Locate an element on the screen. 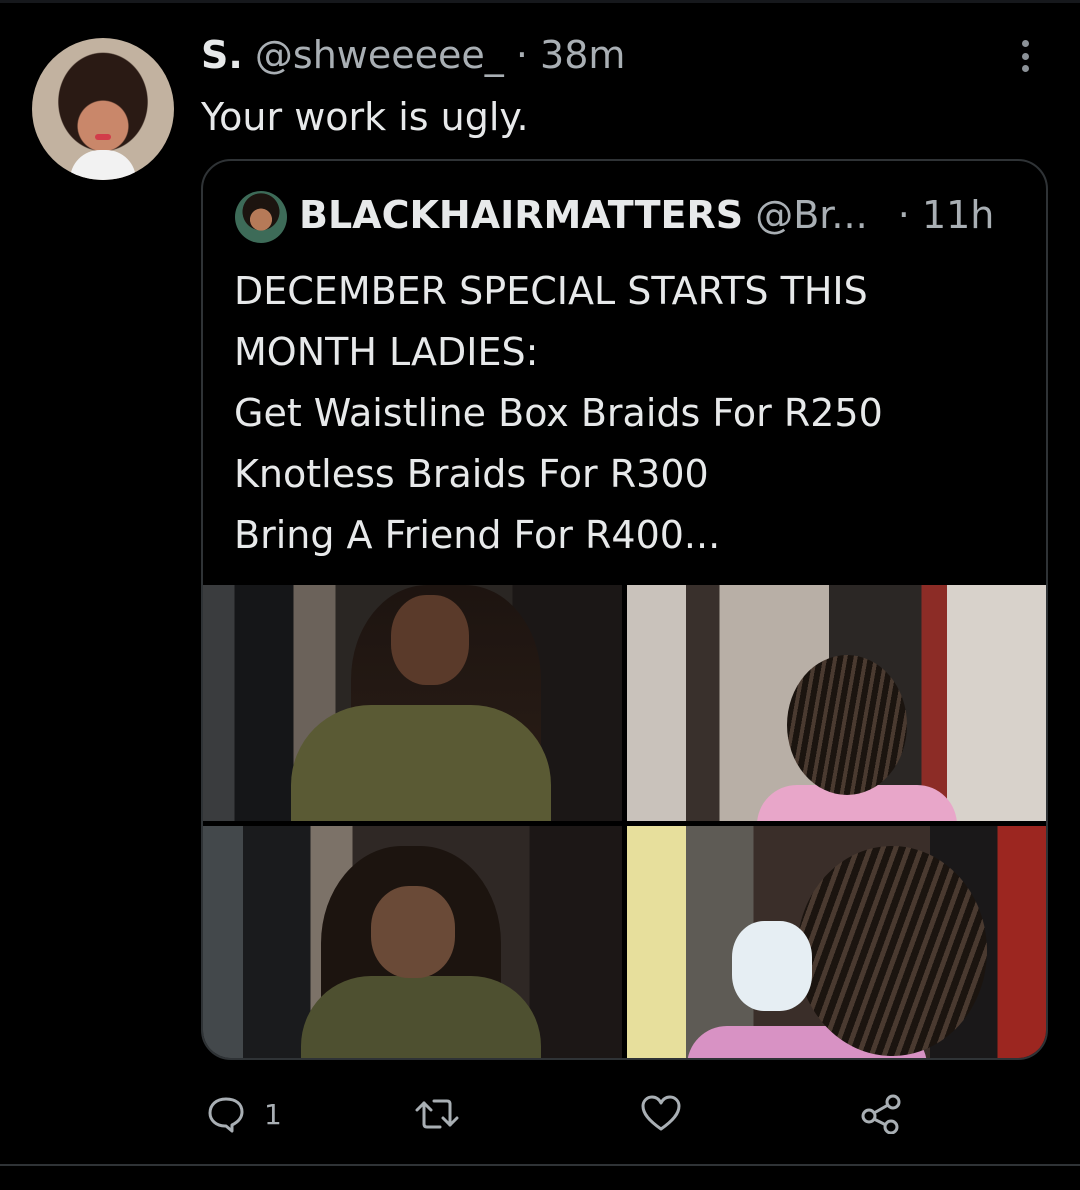 The image size is (1080, 1190). reply-icon is located at coordinates (226, 1114).